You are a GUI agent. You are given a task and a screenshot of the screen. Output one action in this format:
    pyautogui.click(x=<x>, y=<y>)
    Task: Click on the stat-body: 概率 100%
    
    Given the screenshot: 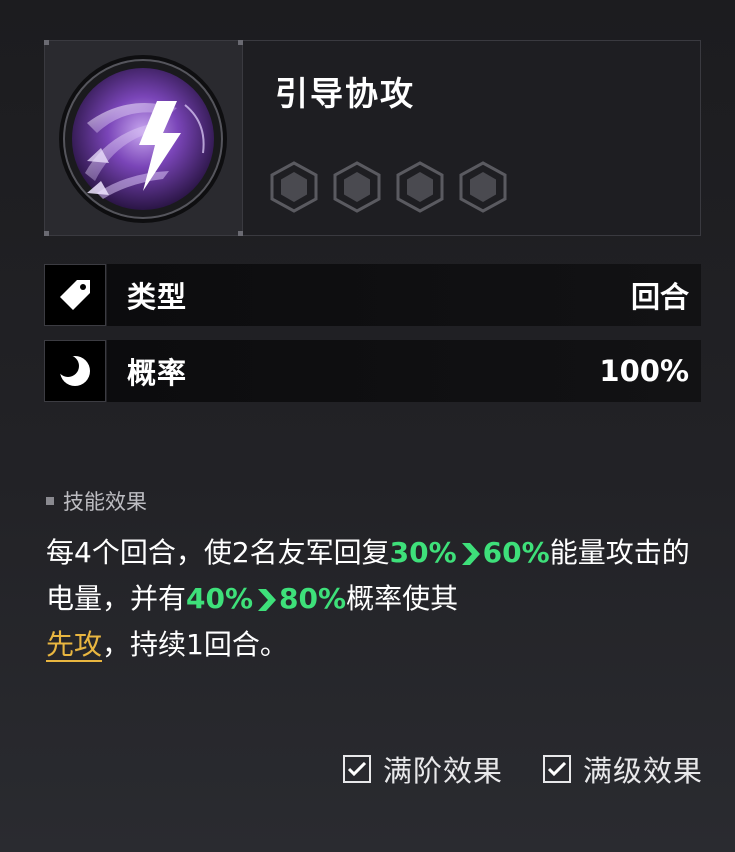 What is the action you would take?
    pyautogui.click(x=404, y=371)
    